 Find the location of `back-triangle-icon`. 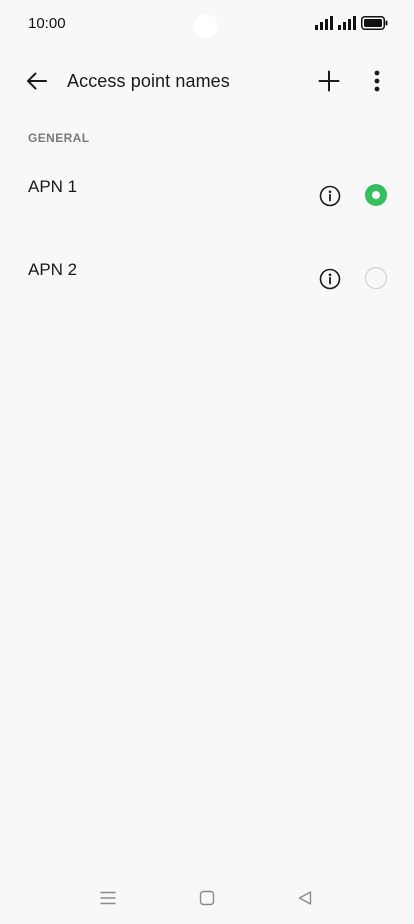

back-triangle-icon is located at coordinates (305, 898).